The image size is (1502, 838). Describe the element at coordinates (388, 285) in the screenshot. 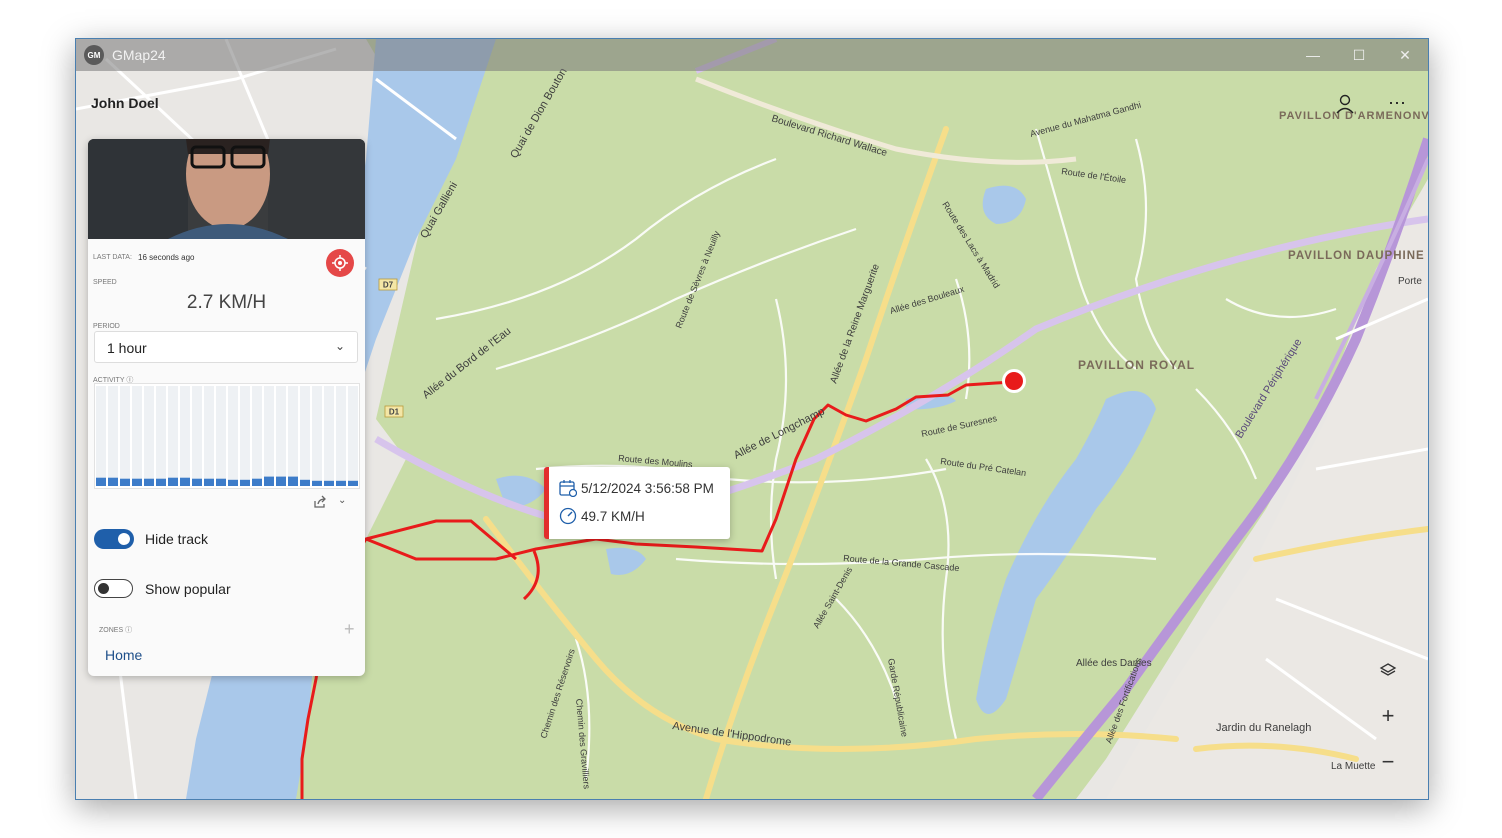

I see `svg-text: D7` at that location.